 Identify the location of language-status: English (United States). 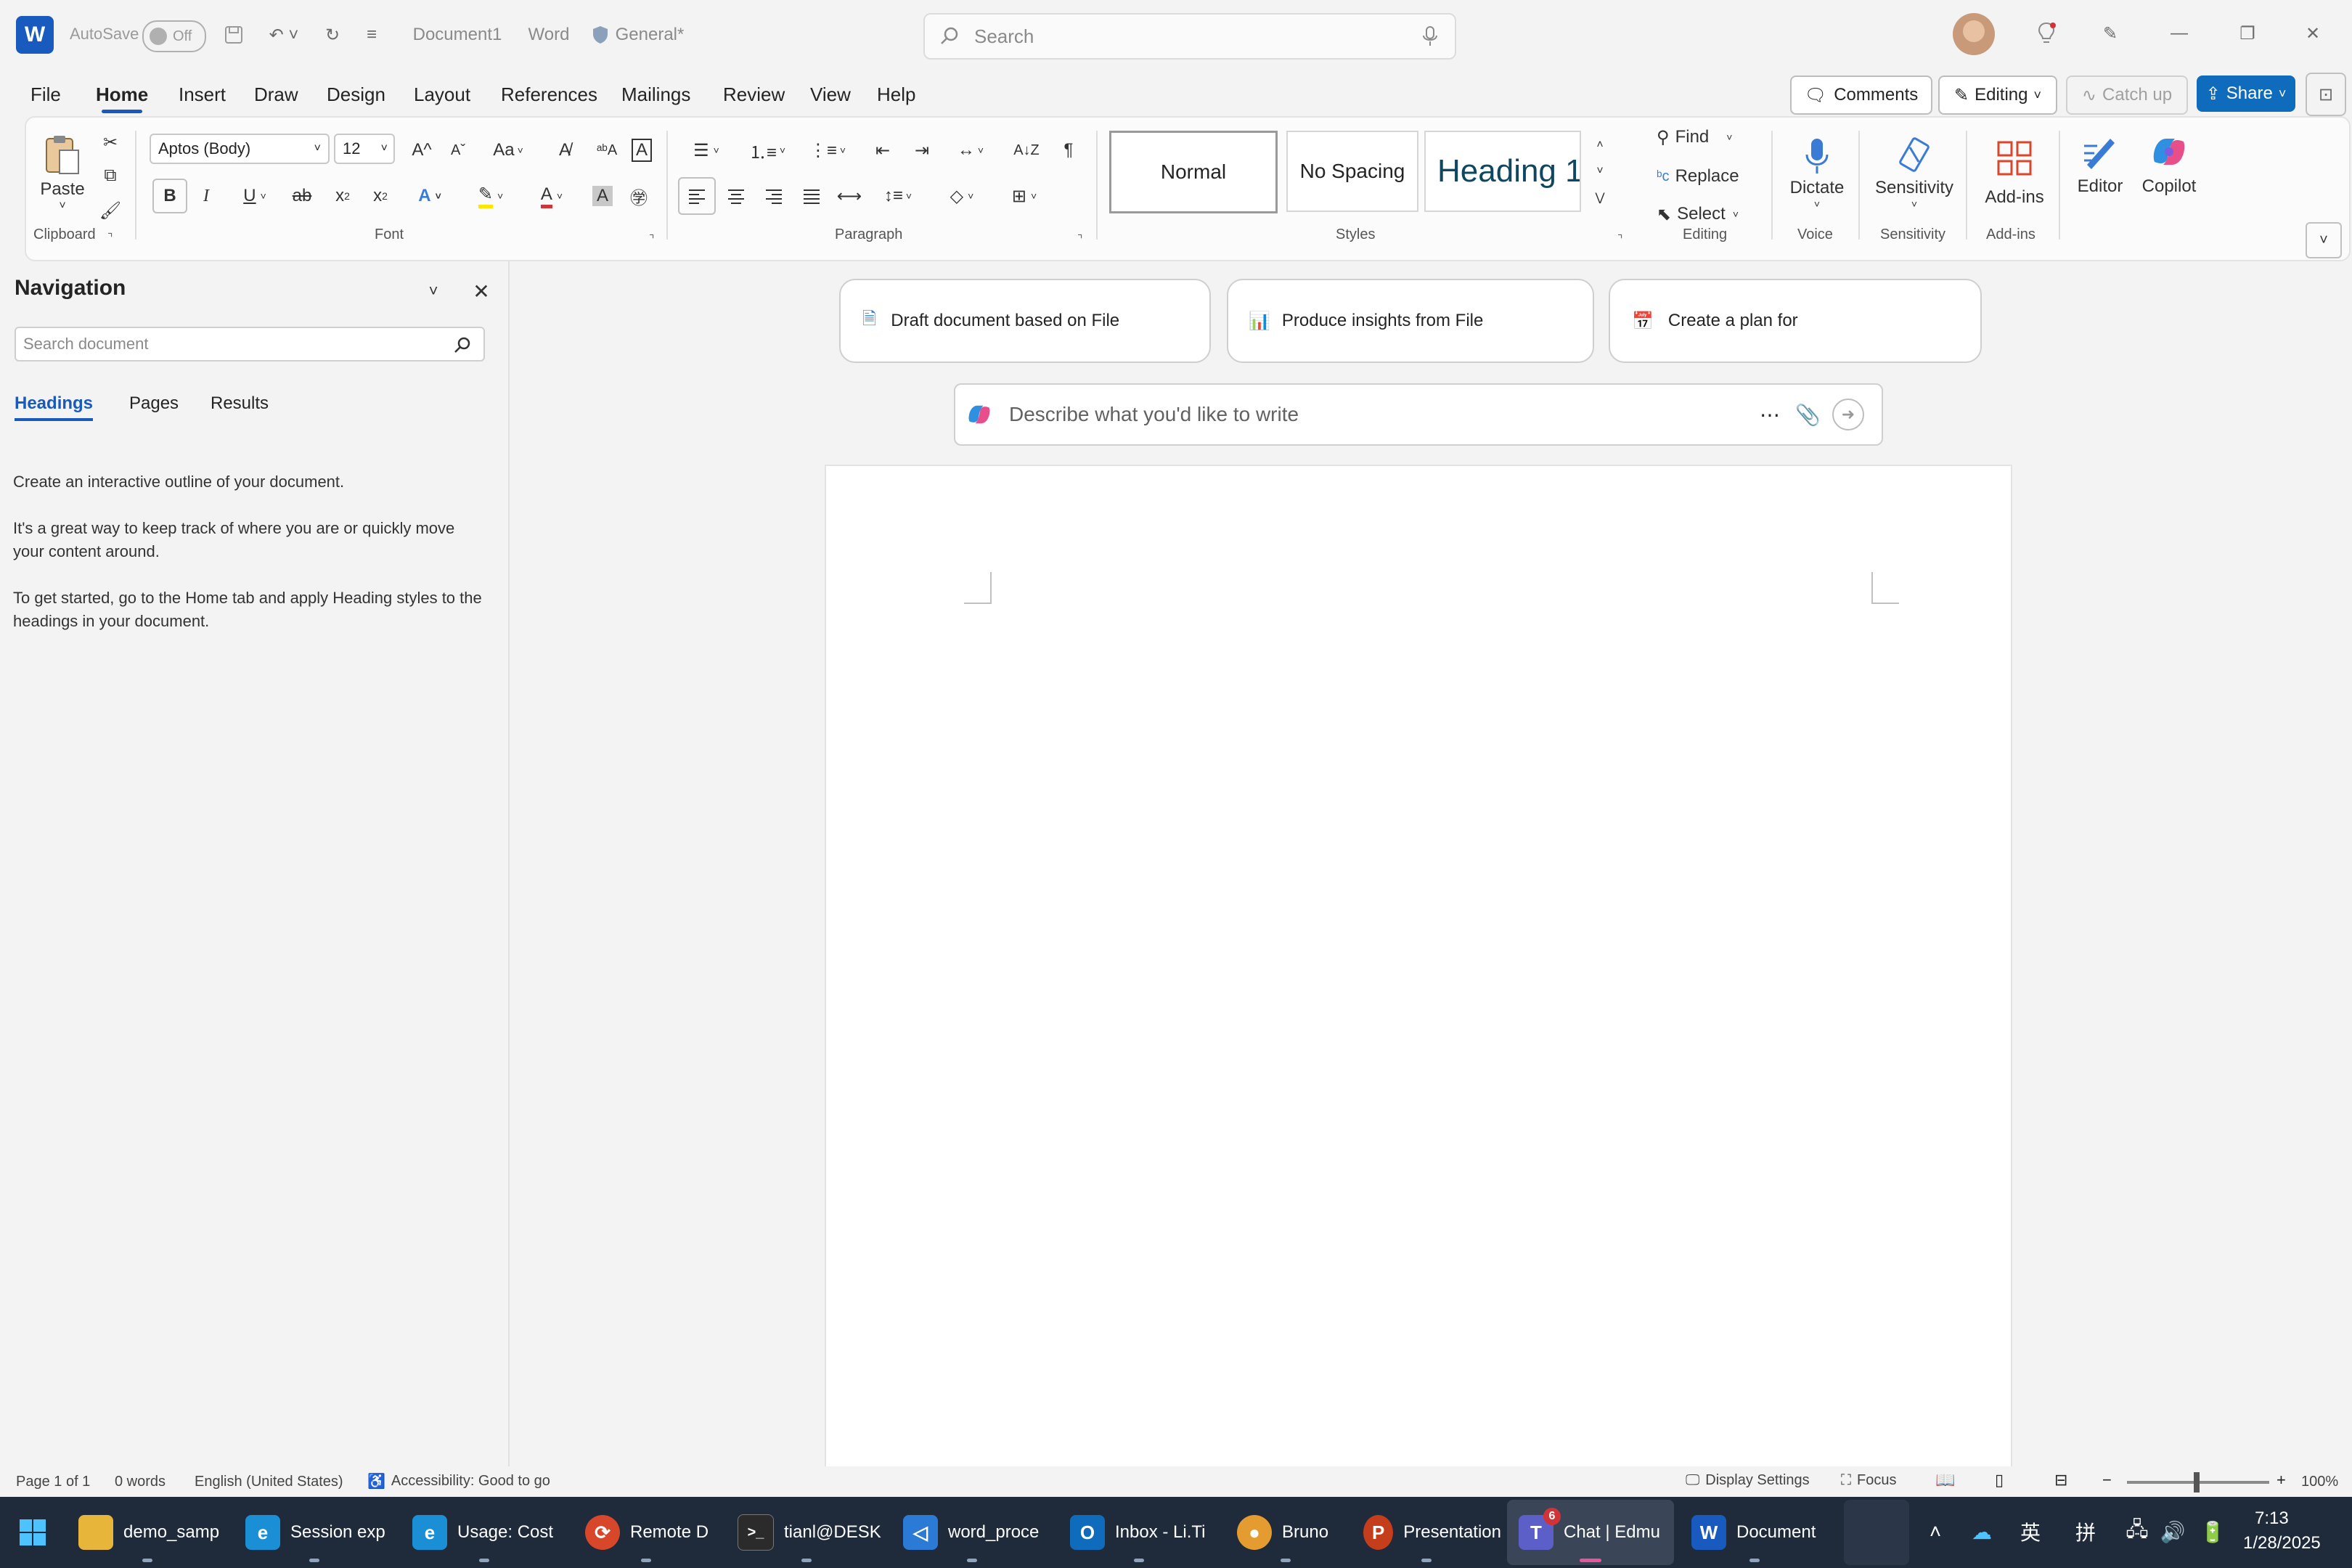
(269, 1482).